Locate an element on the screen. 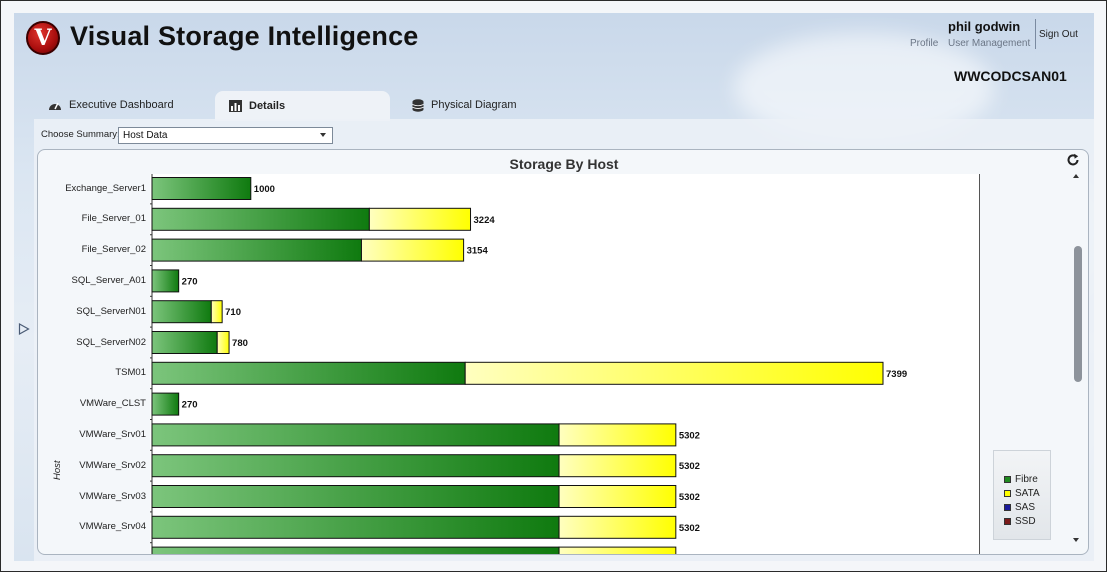 Image resolution: width=1107 pixels, height=572 pixels. y-axis-tick-label: File_Server_02 is located at coordinates (113, 250).